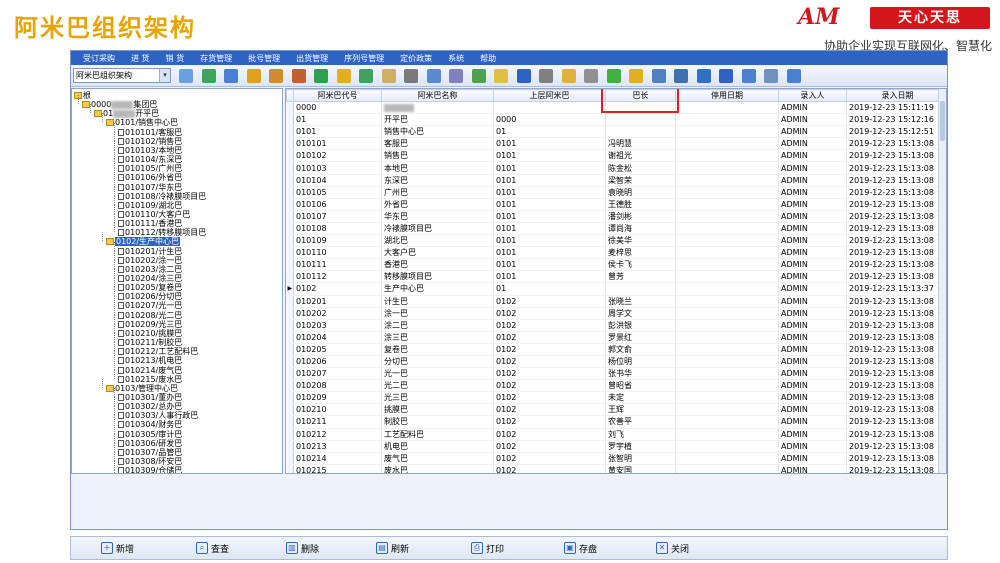 The height and width of the screenshot is (563, 1000). What do you see at coordinates (150, 324) in the screenshot?
I see `tree-node: 010209/光三巴` at bounding box center [150, 324].